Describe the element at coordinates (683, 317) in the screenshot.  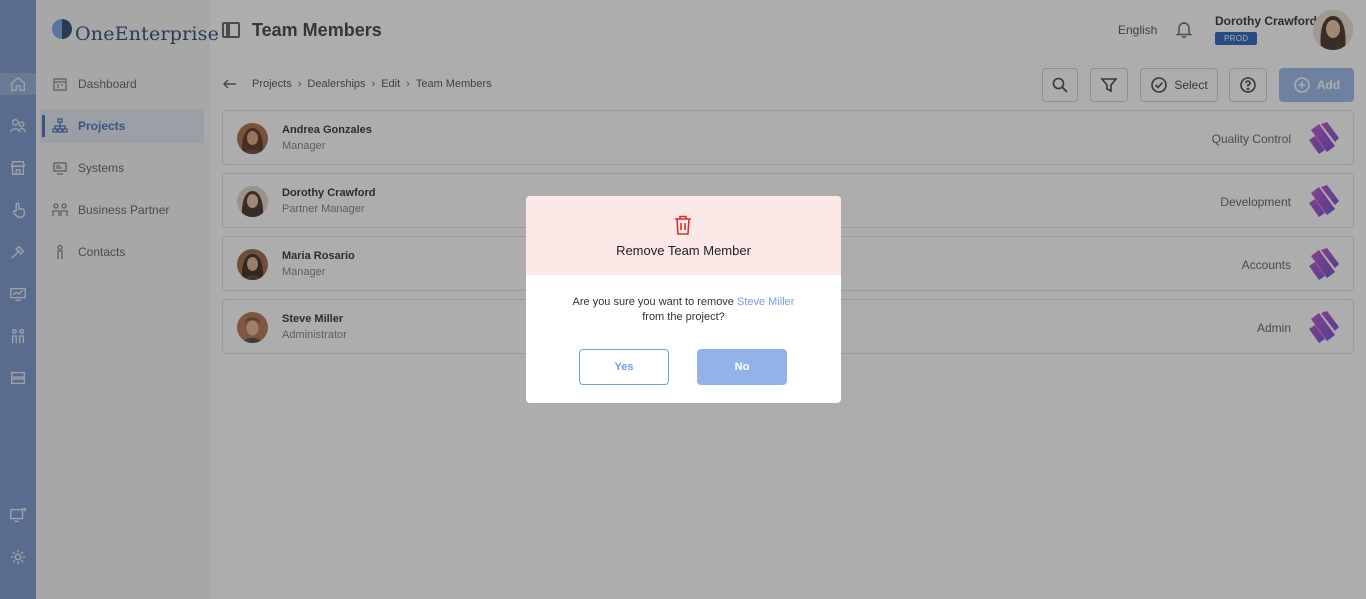
I see `dialog-message-suffix: from the project?` at that location.